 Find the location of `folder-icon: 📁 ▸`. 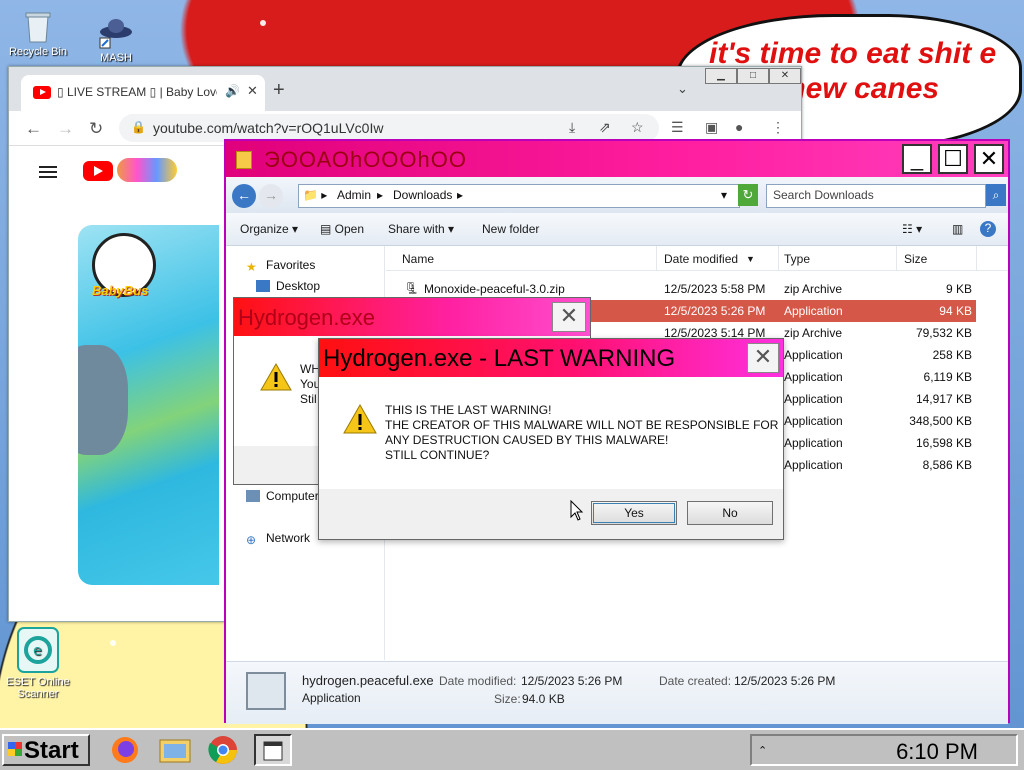

folder-icon: 📁 ▸ is located at coordinates (315, 195).